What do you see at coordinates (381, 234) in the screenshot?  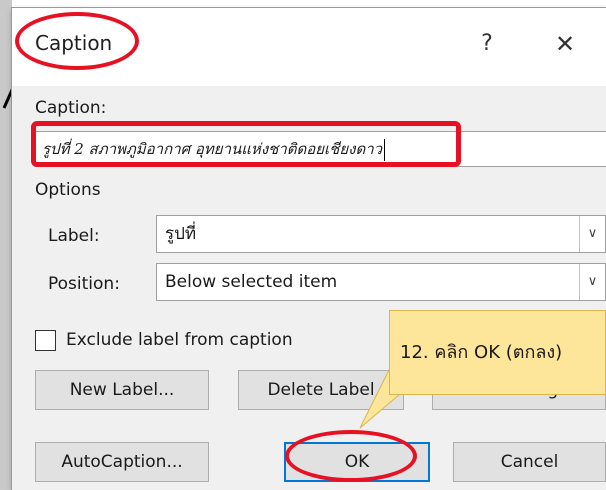 I see `label-select: รูปที่ ∨` at bounding box center [381, 234].